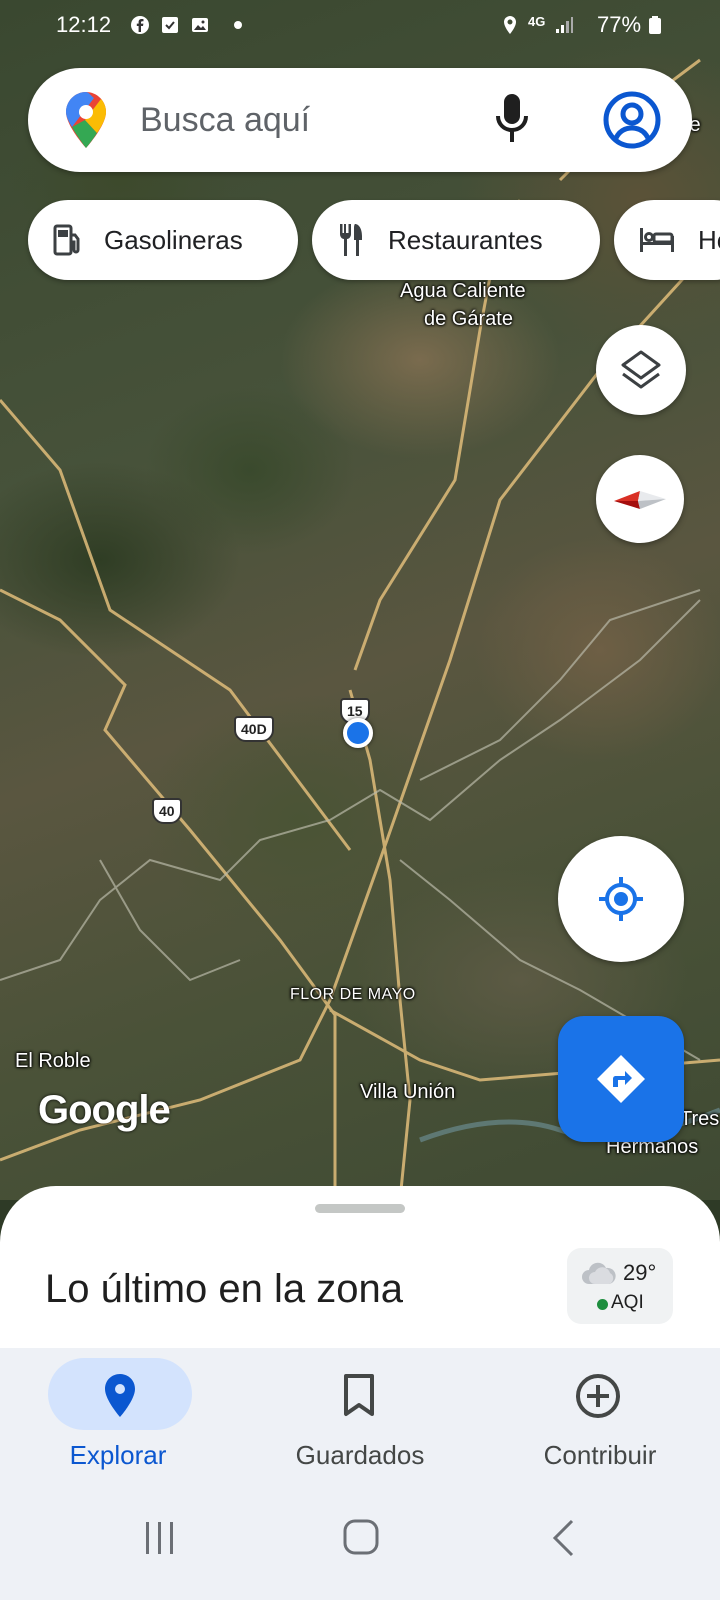 This screenshot has width=720, height=1600. Describe the element at coordinates (627, 1302) in the screenshot. I see `aqi-label: AQI` at that location.